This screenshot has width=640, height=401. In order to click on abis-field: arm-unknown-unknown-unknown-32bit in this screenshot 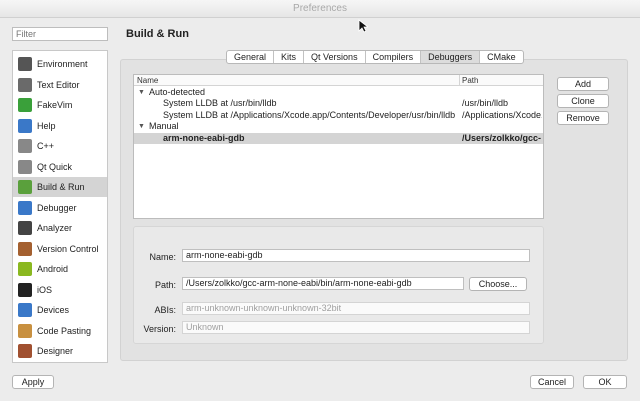, I will do `click(356, 308)`.